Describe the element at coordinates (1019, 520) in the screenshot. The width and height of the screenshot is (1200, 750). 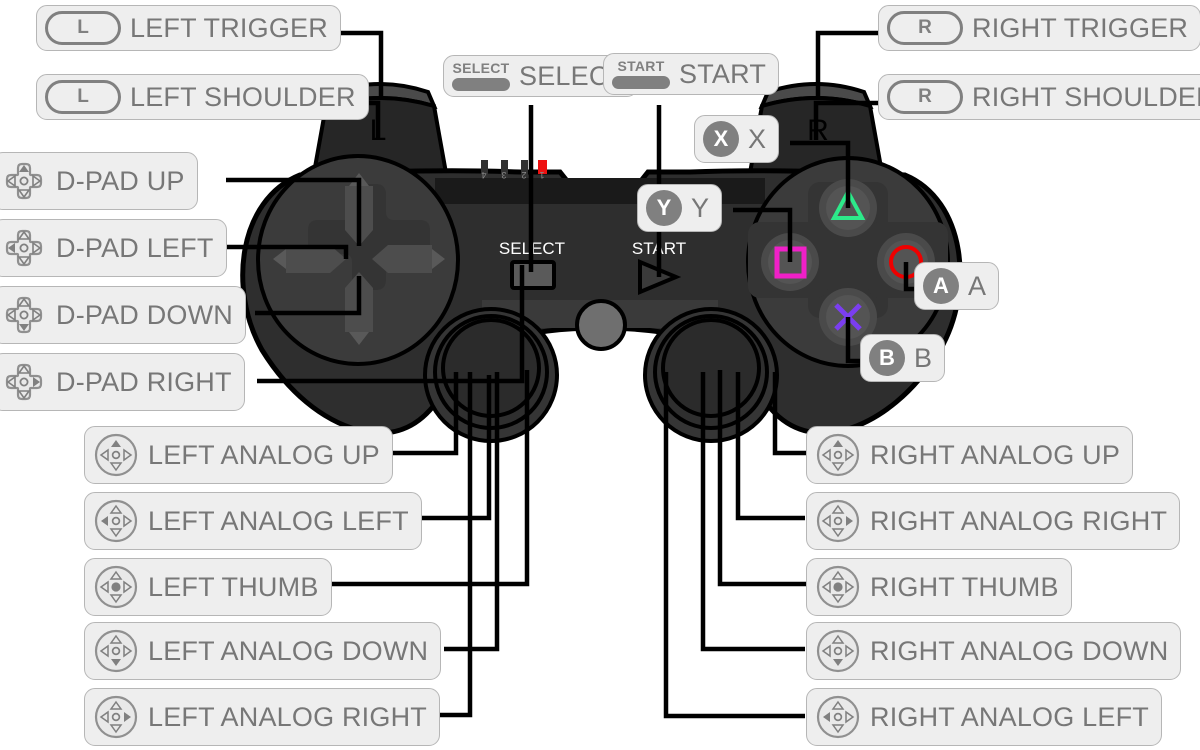
I see `callout-label: RIGHT ANALOG RIGHT` at that location.